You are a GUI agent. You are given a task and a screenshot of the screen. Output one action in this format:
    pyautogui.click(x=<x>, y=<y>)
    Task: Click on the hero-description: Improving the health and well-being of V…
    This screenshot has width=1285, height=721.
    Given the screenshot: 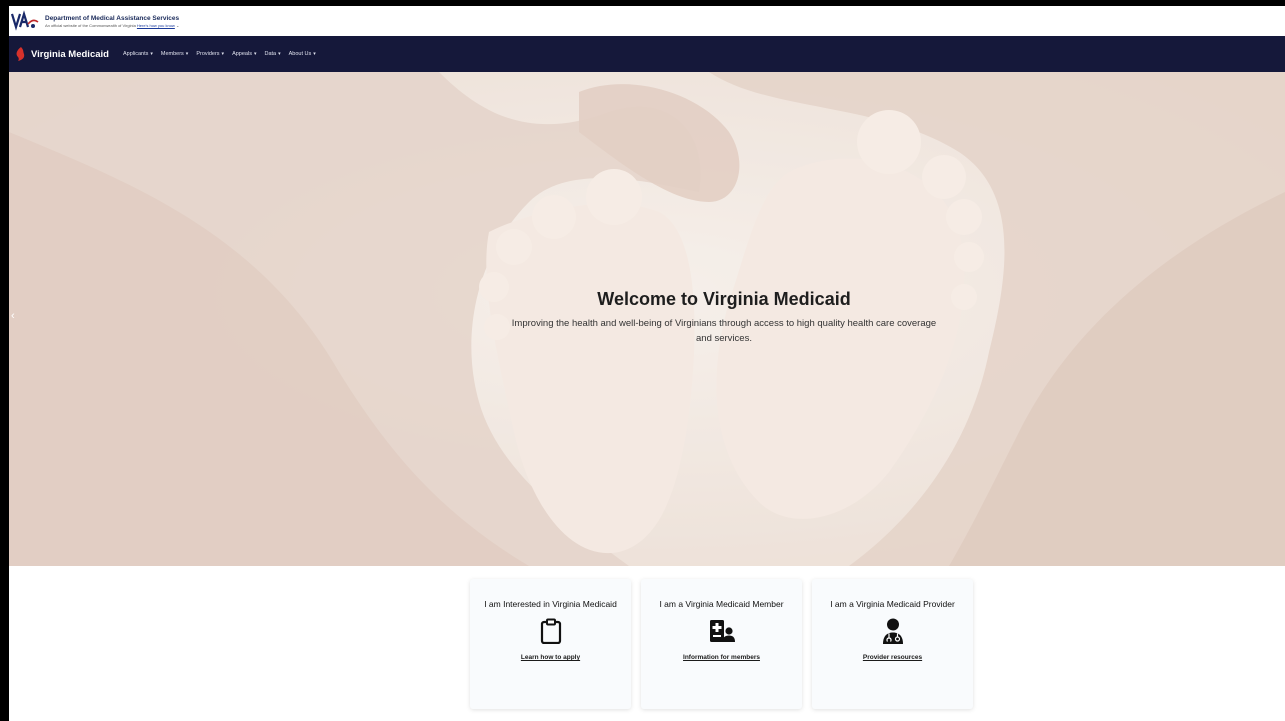 What is the action you would take?
    pyautogui.click(x=724, y=331)
    